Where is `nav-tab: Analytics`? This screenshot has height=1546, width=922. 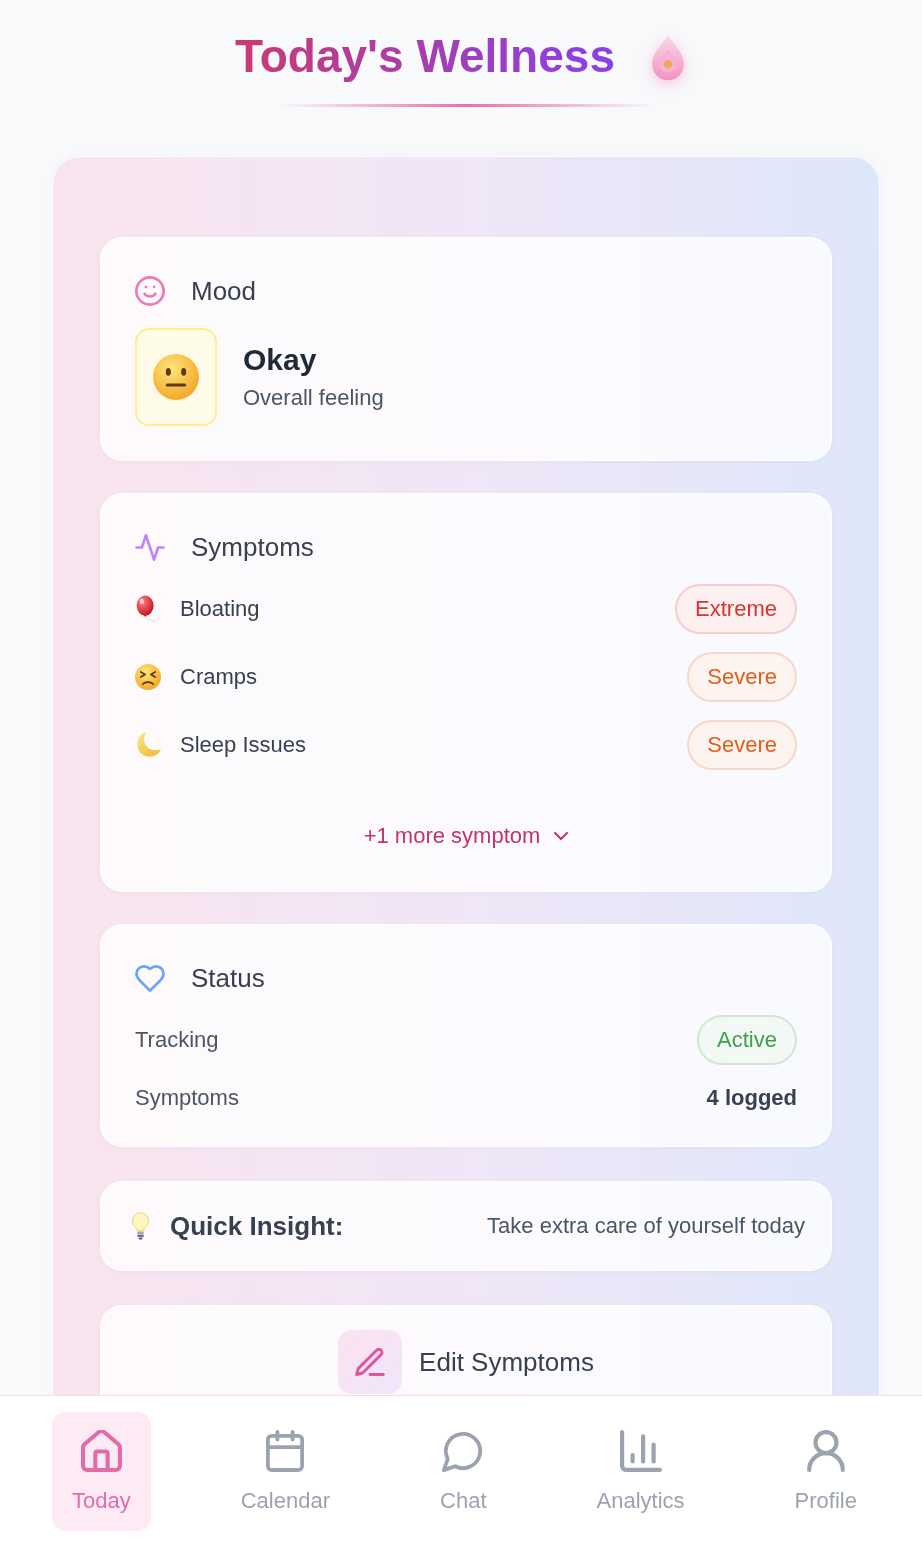 nav-tab: Analytics is located at coordinates (640, 1471).